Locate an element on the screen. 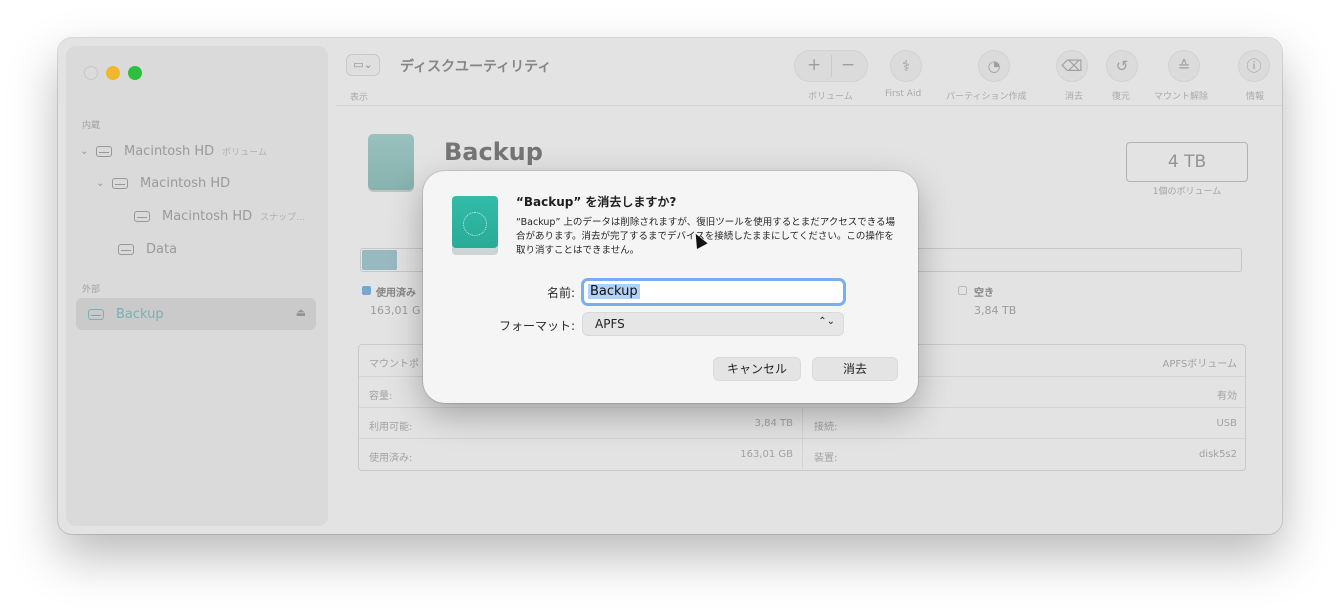  chevron-updown-icon: ⌃⌄ is located at coordinates (826, 321).